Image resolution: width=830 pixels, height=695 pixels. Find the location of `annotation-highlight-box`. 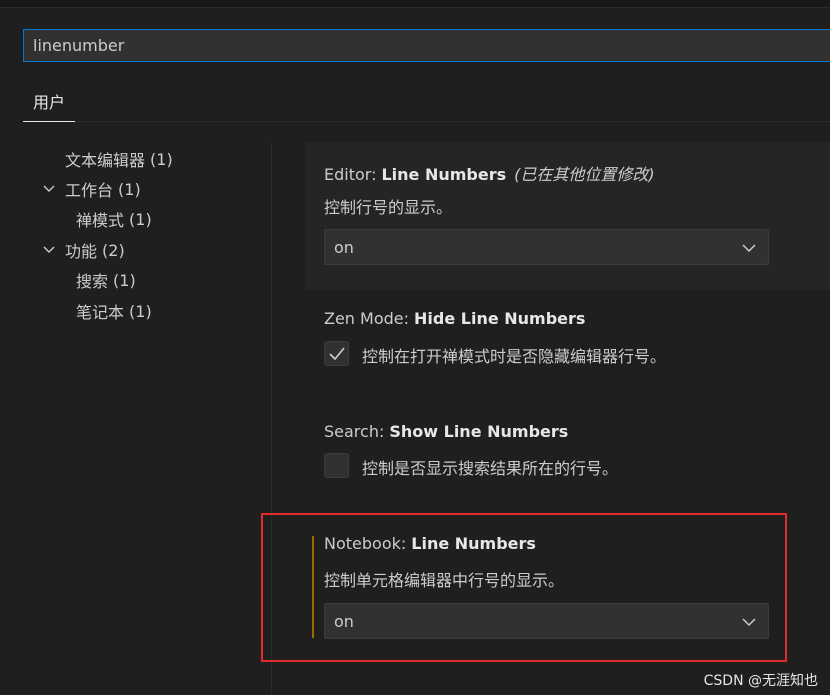

annotation-highlight-box is located at coordinates (524, 587).